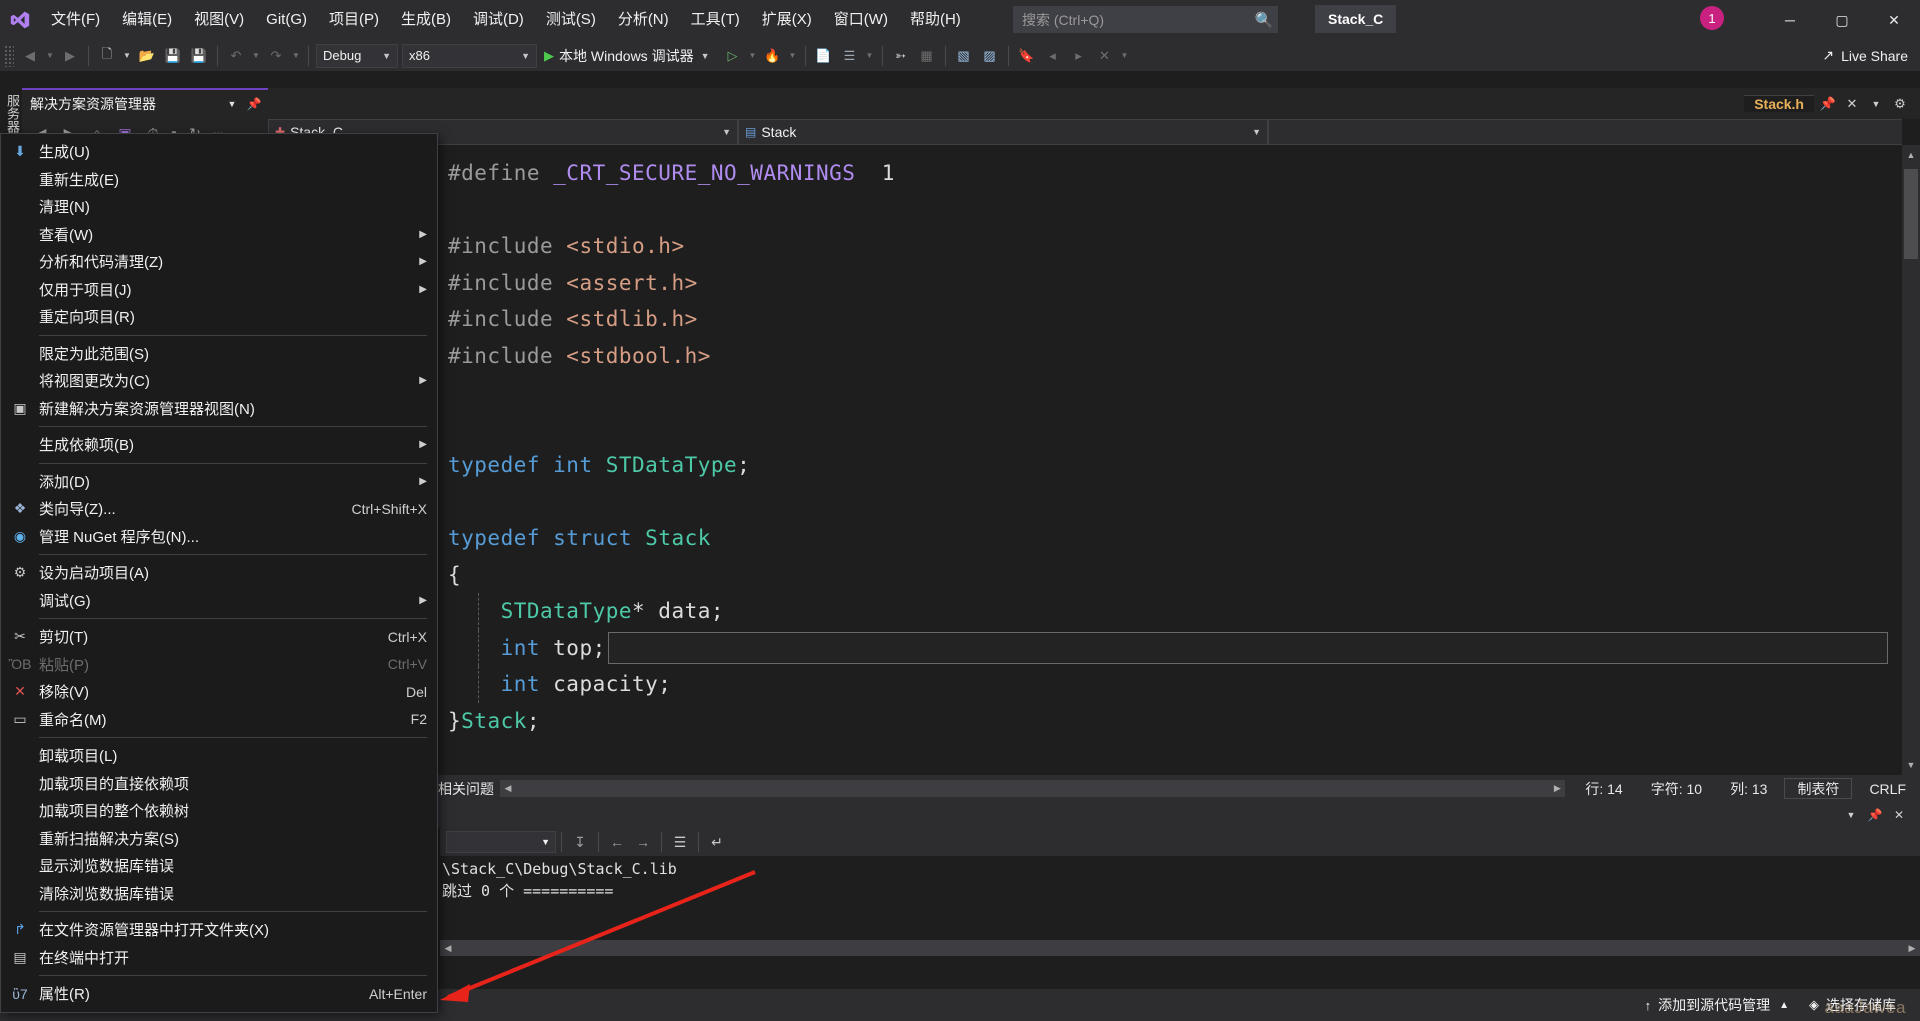 The image size is (1920, 1021). I want to click on next-bookmark-icon: ▸, so click(1079, 56).